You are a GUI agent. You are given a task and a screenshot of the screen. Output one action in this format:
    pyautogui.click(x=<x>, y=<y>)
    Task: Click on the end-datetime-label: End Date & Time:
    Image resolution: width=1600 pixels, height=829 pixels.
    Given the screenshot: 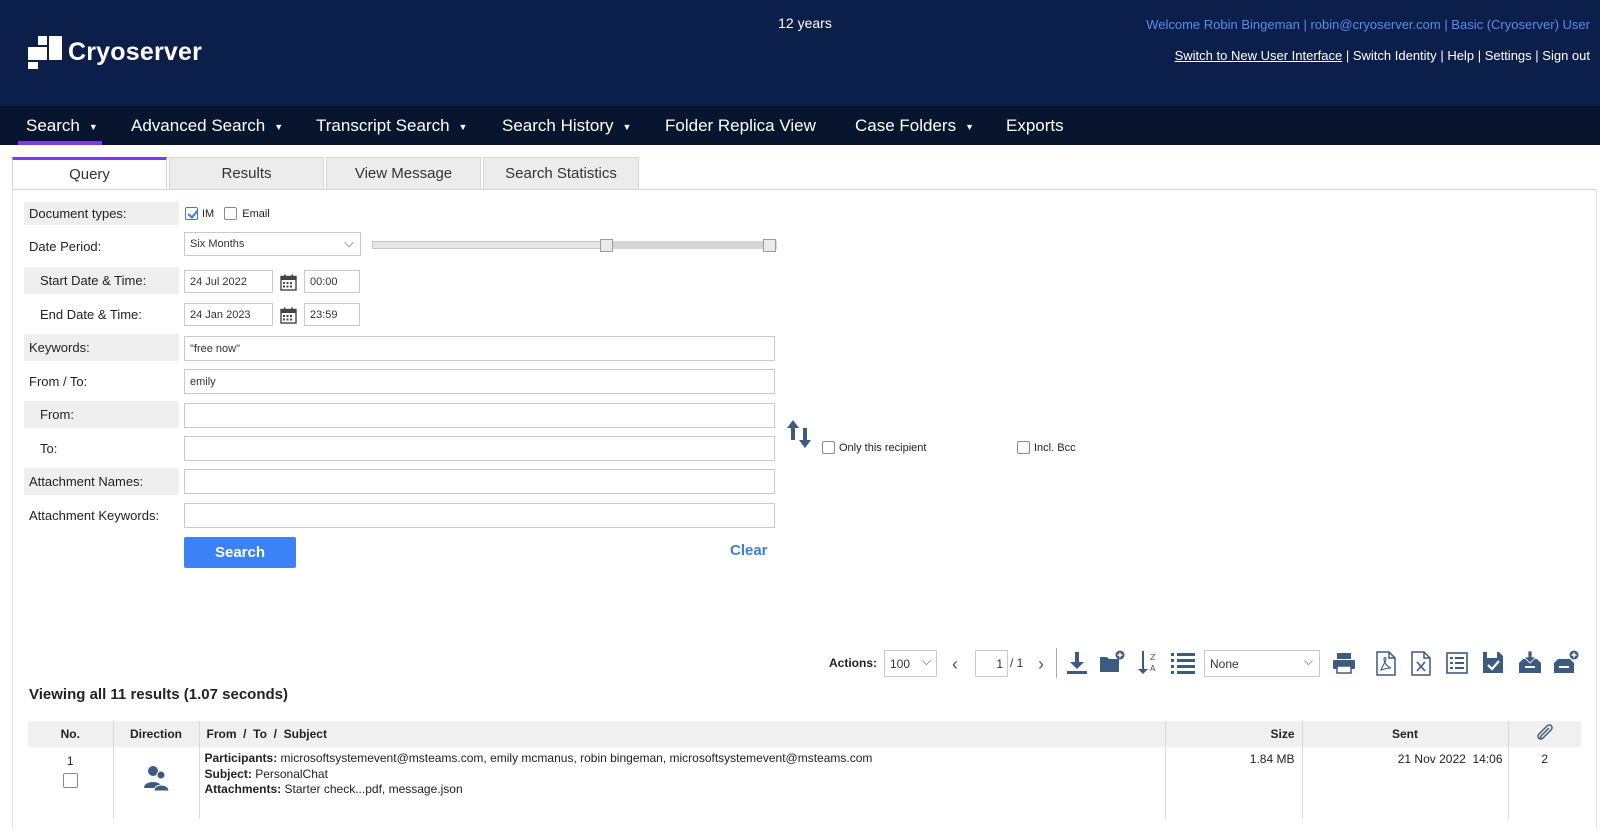 What is the action you would take?
    pyautogui.click(x=91, y=314)
    